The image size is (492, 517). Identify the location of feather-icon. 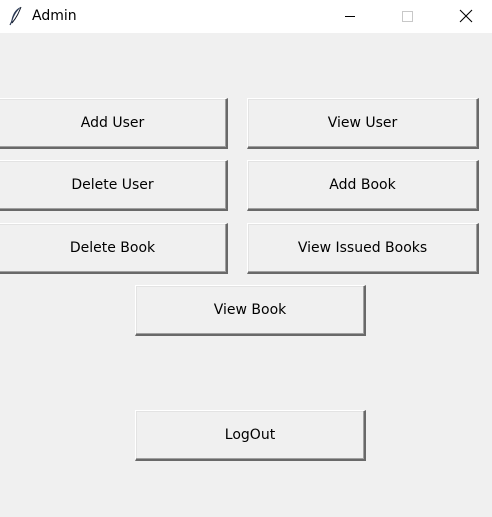
(16, 16).